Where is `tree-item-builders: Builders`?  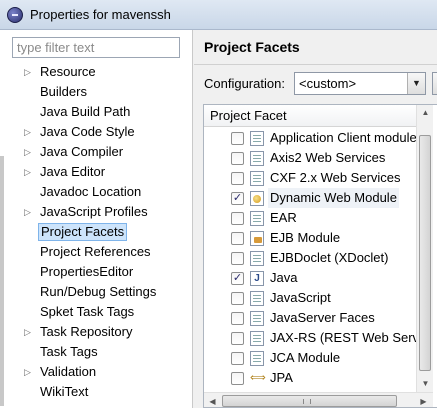 tree-item-builders: Builders is located at coordinates (96, 92).